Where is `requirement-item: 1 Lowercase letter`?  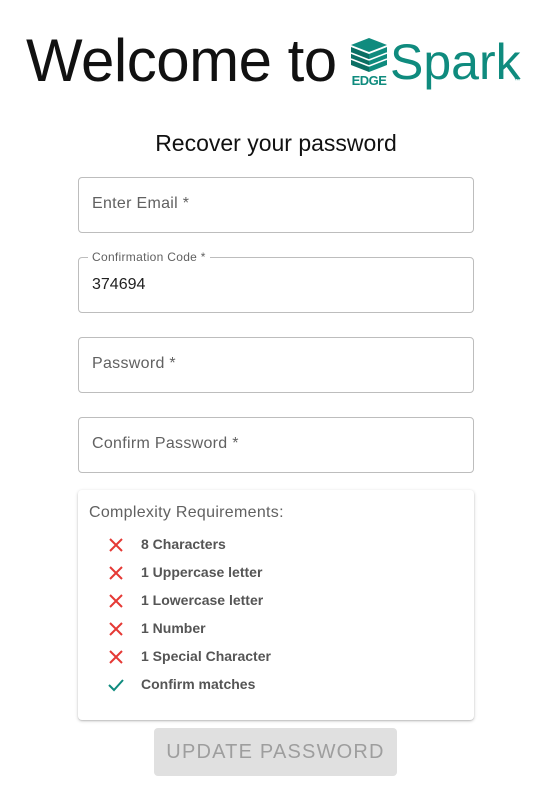 requirement-item: 1 Lowercase letter is located at coordinates (278, 601).